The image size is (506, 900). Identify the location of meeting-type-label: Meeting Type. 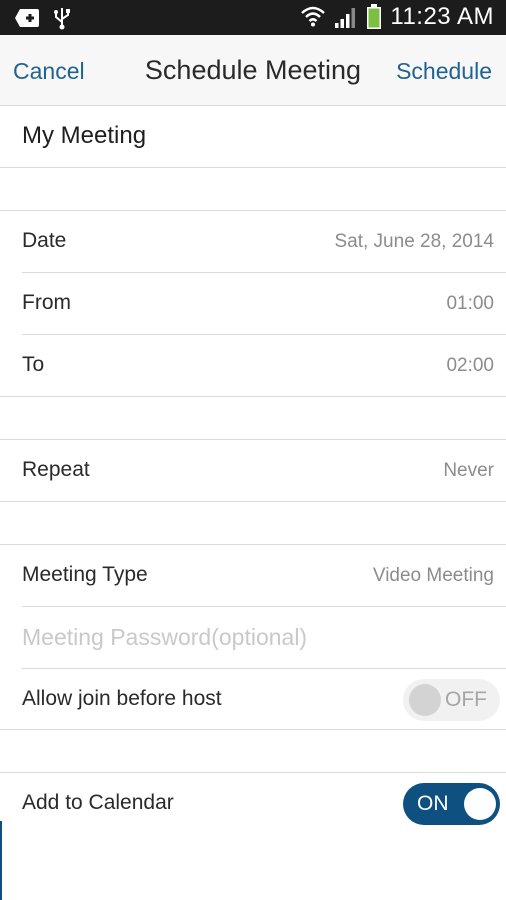
(85, 574).